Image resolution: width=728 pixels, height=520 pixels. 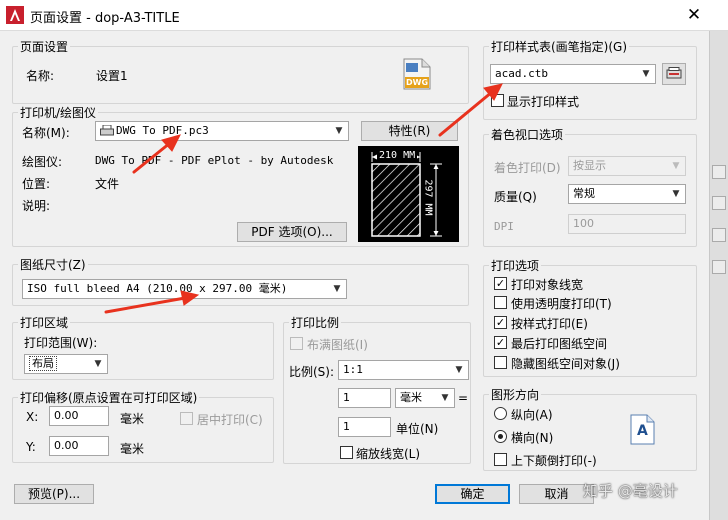 I want to click on portrait-label: 纵向(A), so click(x=532, y=415).